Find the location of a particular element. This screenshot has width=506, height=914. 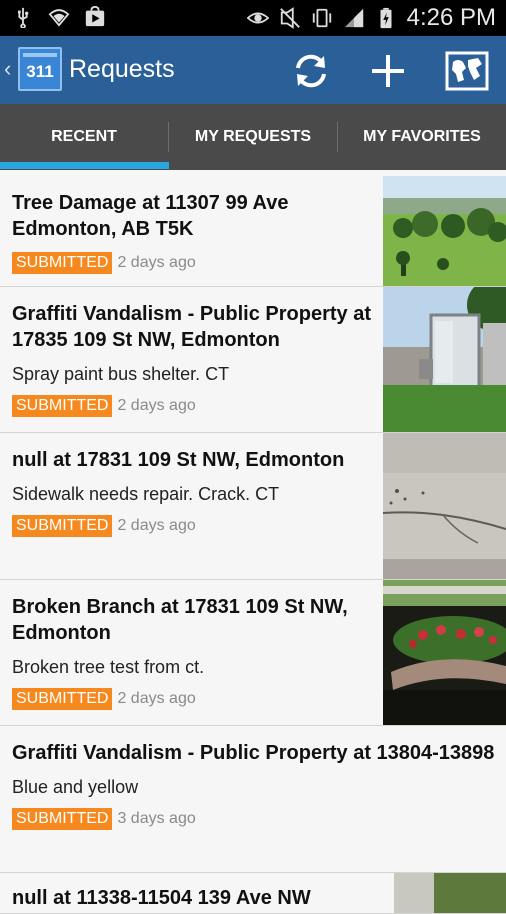

wifi-icon is located at coordinates (59, 18).